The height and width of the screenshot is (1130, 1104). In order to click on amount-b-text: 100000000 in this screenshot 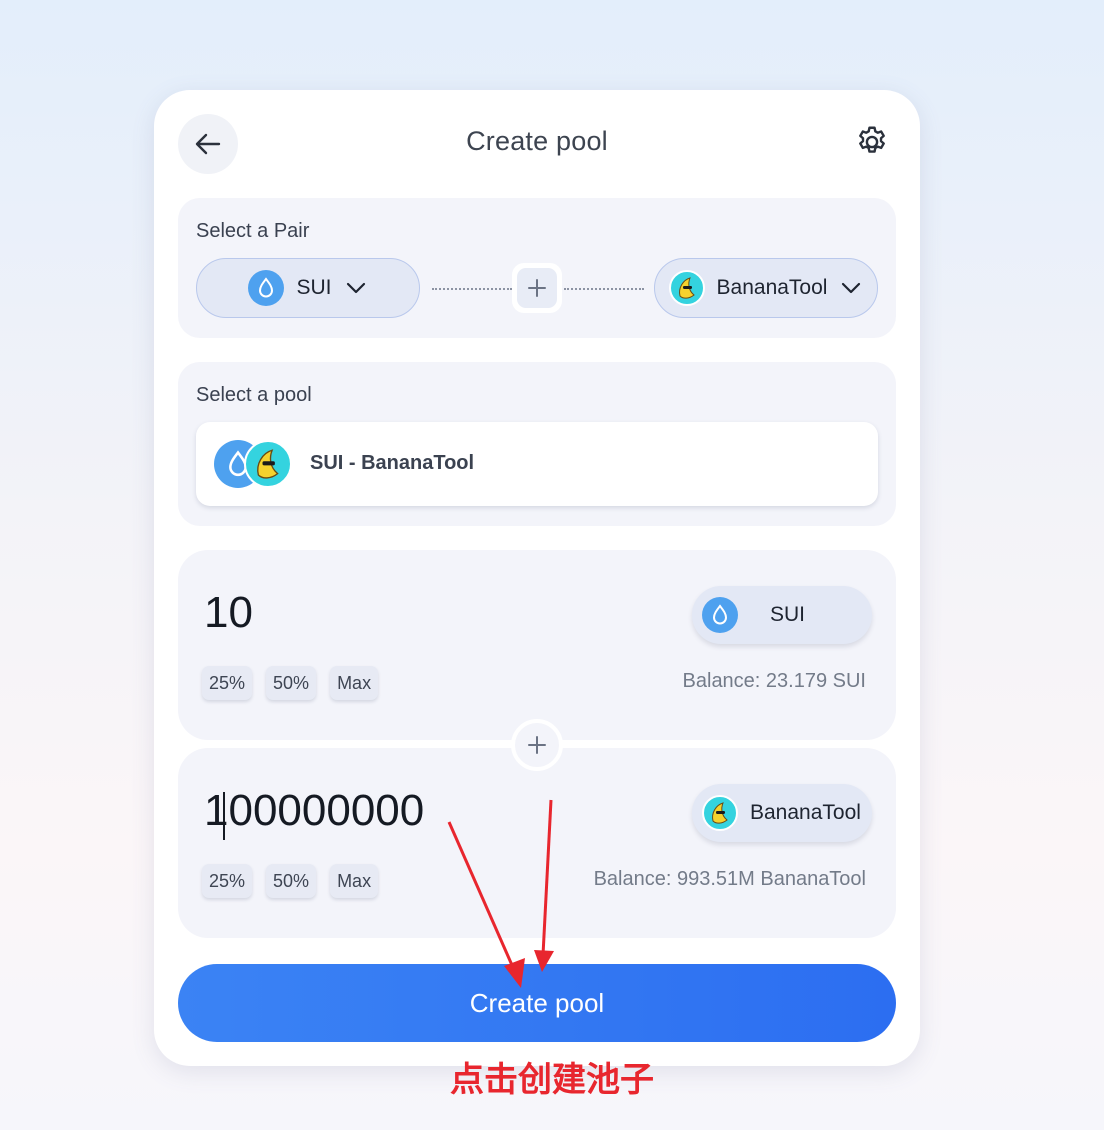, I will do `click(314, 810)`.